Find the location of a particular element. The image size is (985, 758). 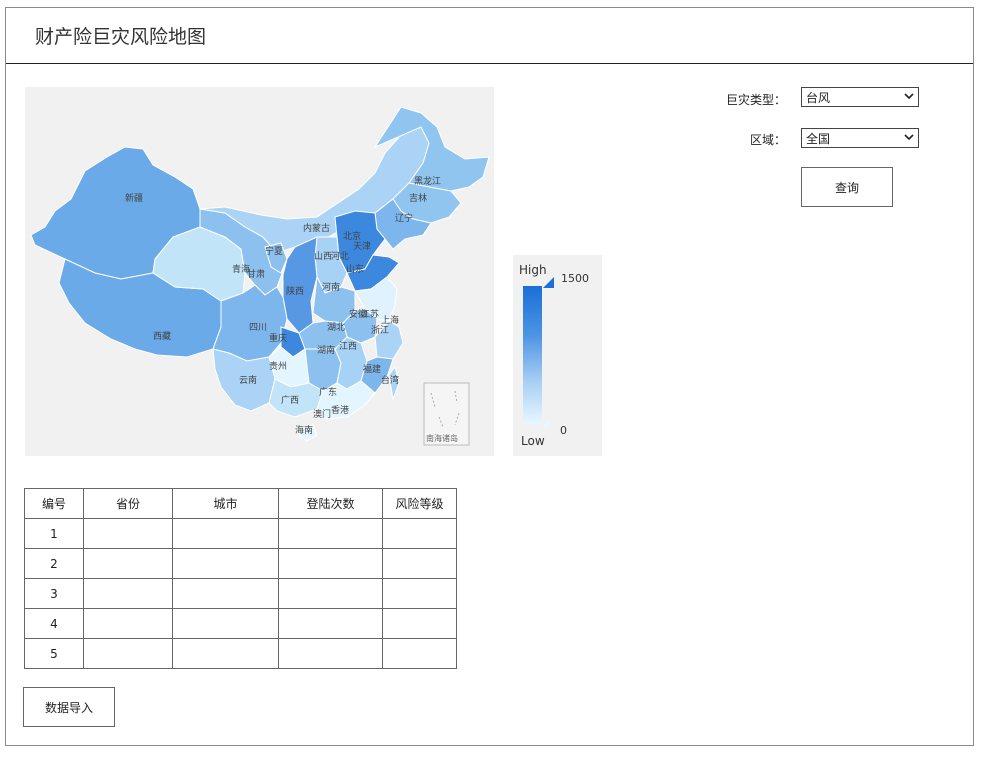

map-legend: High 1500 0 Low is located at coordinates (557, 355).